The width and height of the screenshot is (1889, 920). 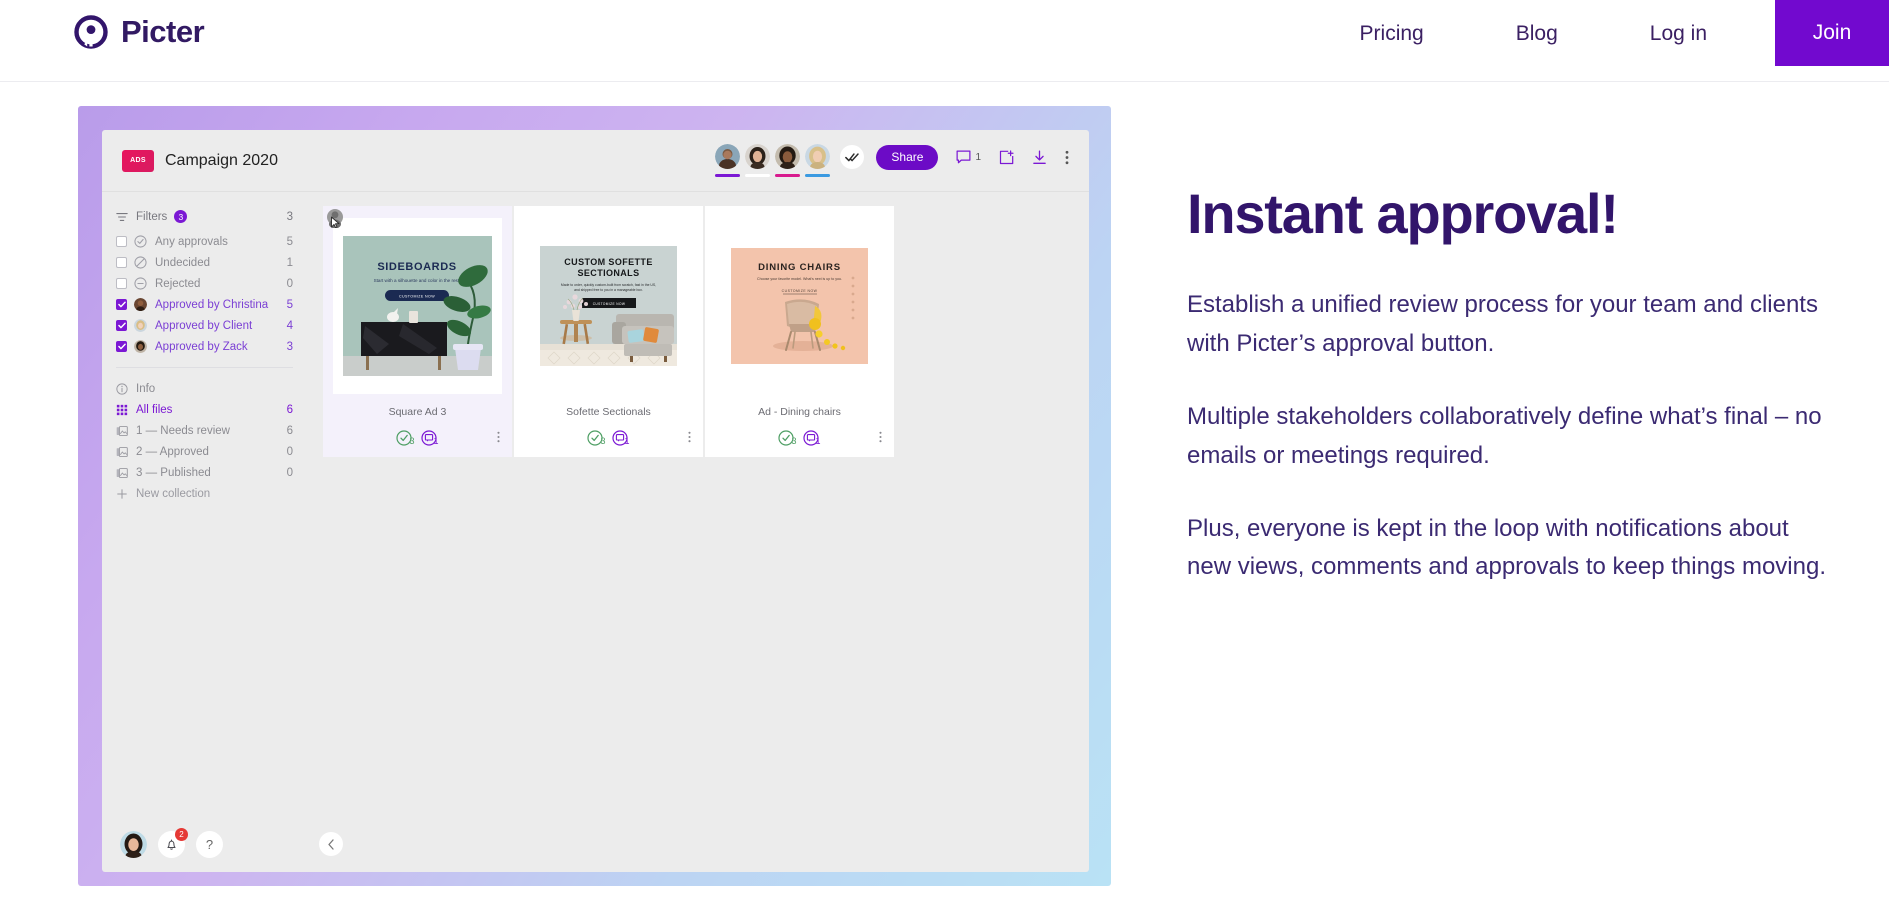 I want to click on filter-count: 5, so click(x=289, y=241).